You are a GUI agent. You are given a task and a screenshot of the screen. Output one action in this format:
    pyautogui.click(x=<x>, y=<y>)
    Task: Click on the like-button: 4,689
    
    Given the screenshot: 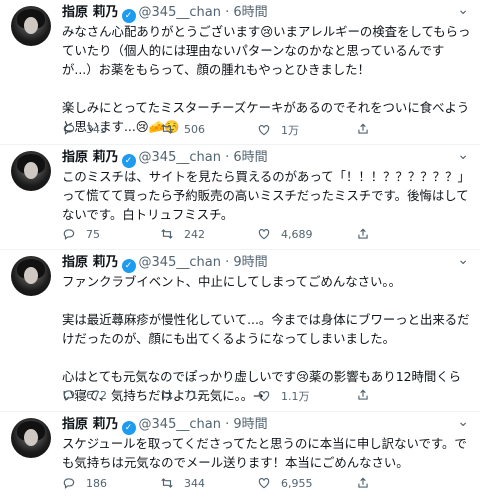 What is the action you would take?
    pyautogui.click(x=285, y=234)
    